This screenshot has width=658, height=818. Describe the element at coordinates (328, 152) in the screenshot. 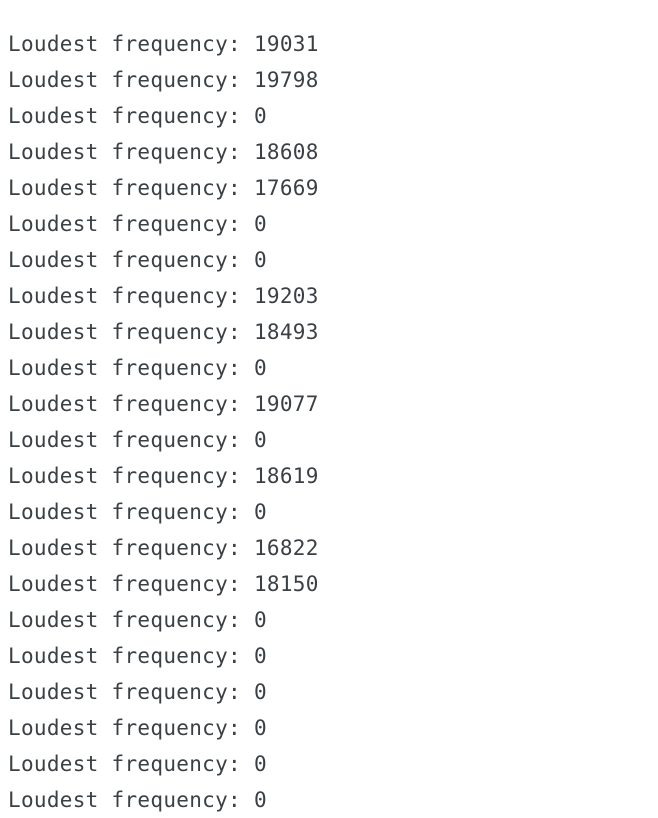

I see `log-line: Loudest frequency: 18608` at that location.